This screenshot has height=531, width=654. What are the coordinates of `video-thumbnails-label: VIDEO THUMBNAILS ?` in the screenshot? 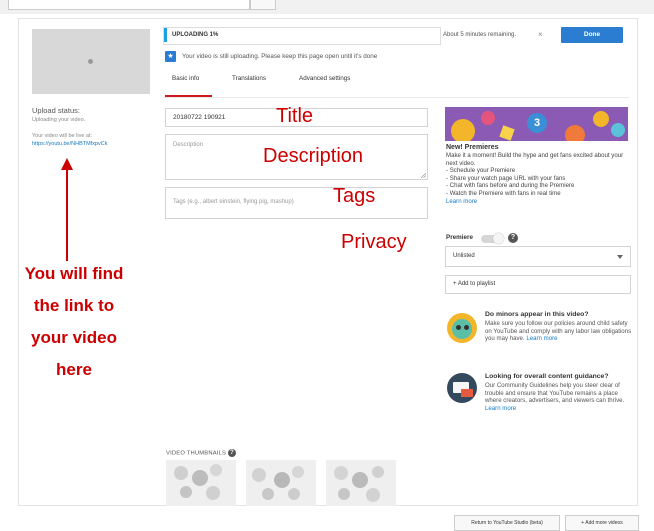 It's located at (201, 453).